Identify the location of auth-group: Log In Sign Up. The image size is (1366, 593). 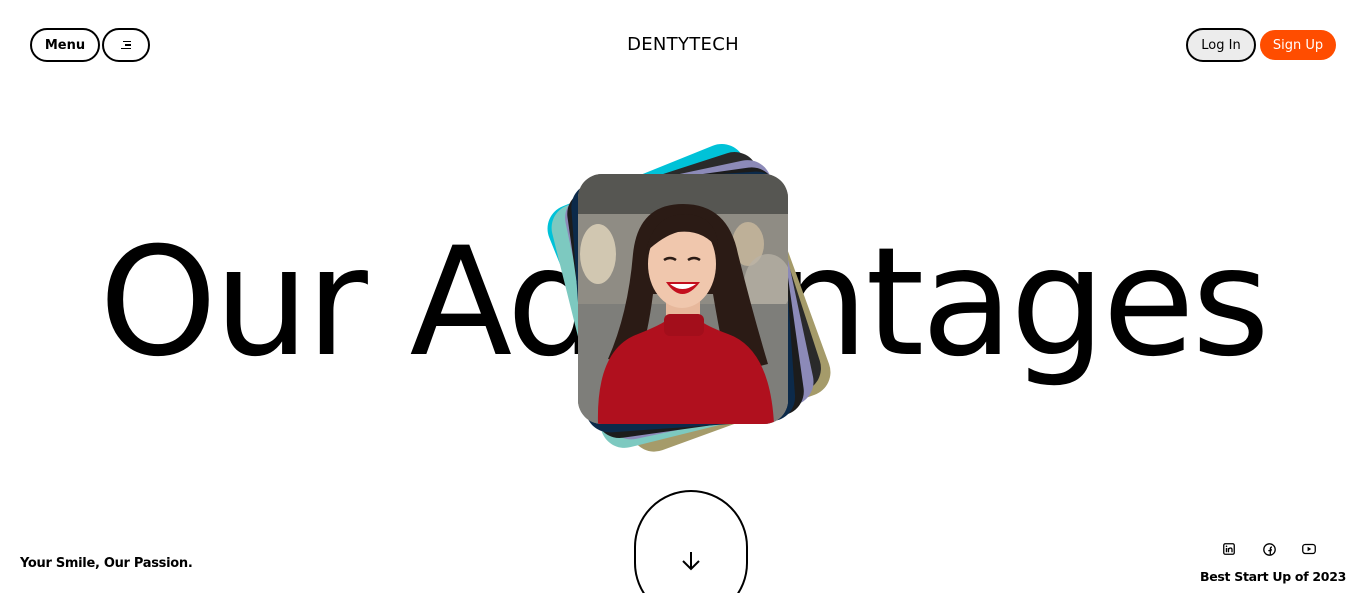
(1261, 45).